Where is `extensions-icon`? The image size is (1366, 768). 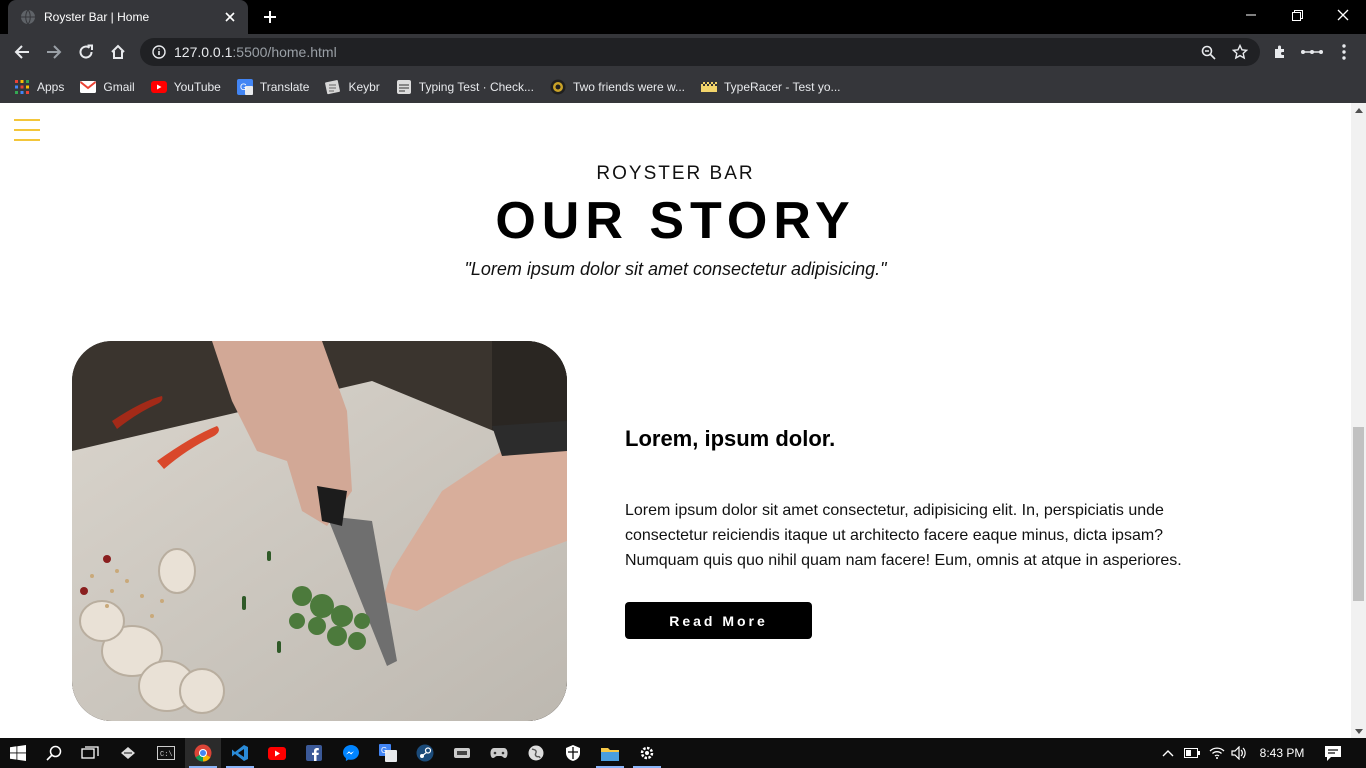 extensions-icon is located at coordinates (1280, 52).